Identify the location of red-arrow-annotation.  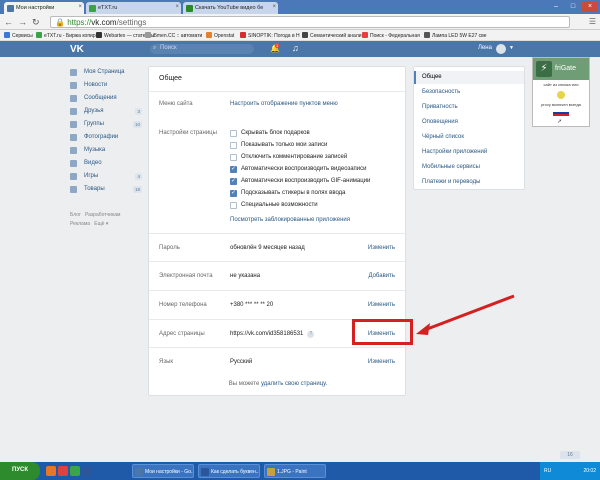
(465, 314).